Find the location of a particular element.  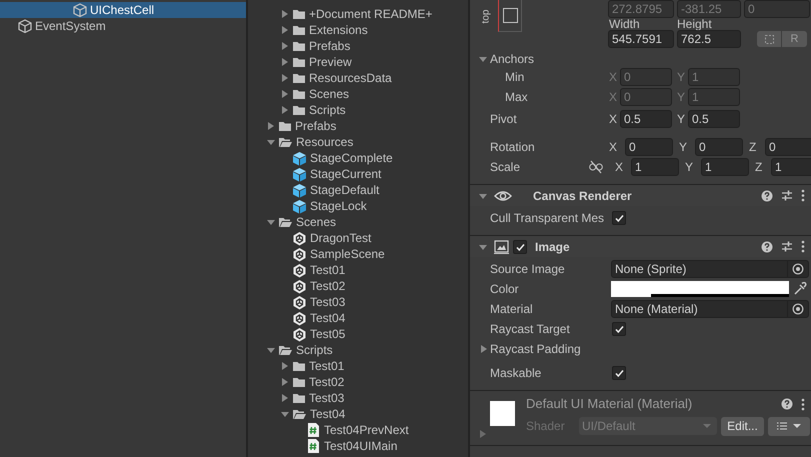

tree-item-label: Test04PrevNext is located at coordinates (366, 430).